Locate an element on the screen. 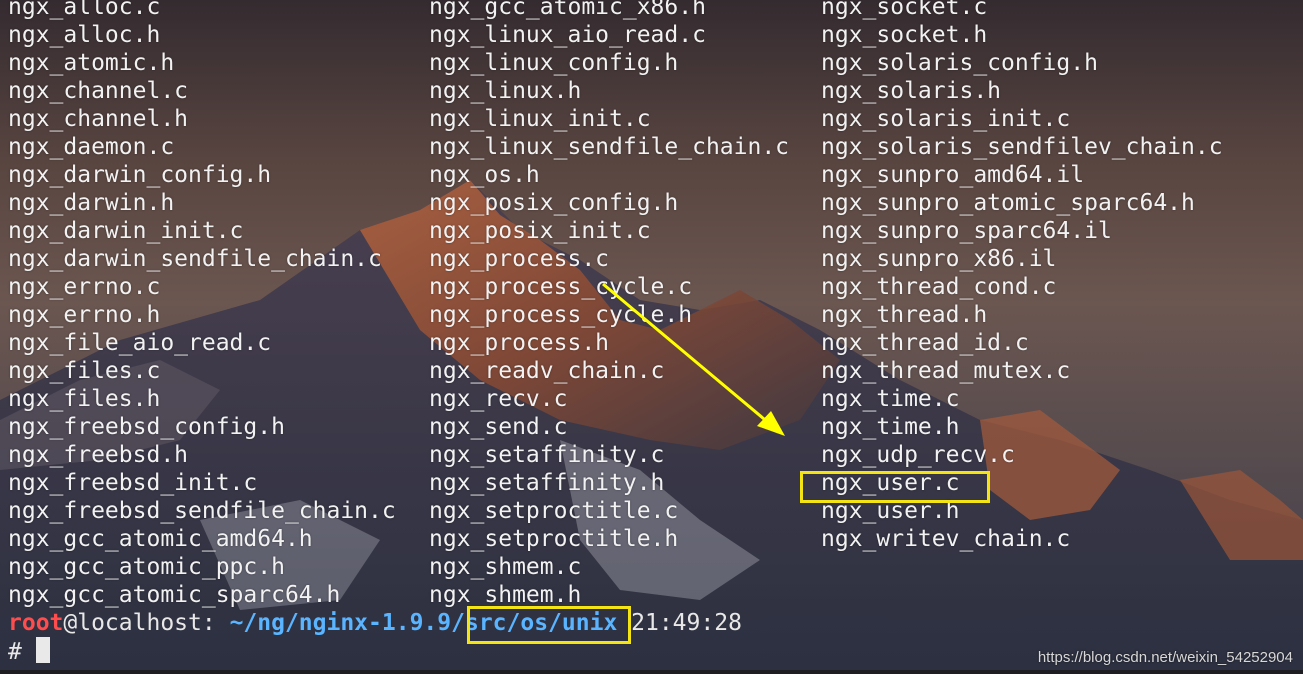  file-entry: ngx_recv.c is located at coordinates (498, 399).